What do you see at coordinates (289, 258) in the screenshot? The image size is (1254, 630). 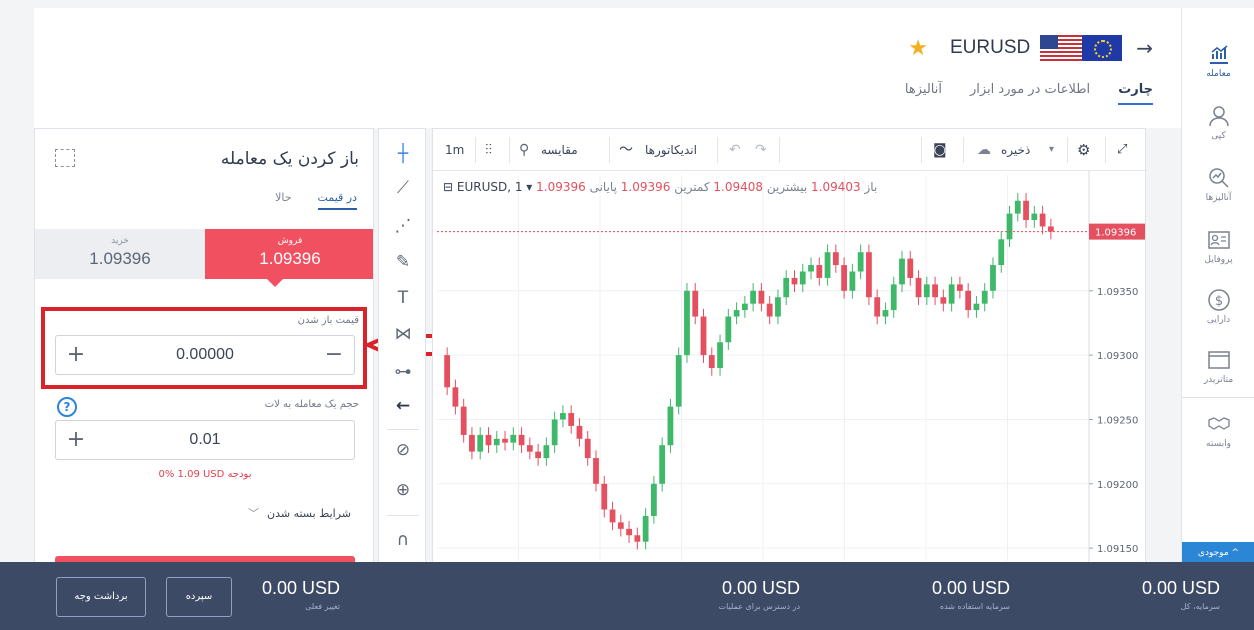 I see `sell-button: فروش 1.09396` at bounding box center [289, 258].